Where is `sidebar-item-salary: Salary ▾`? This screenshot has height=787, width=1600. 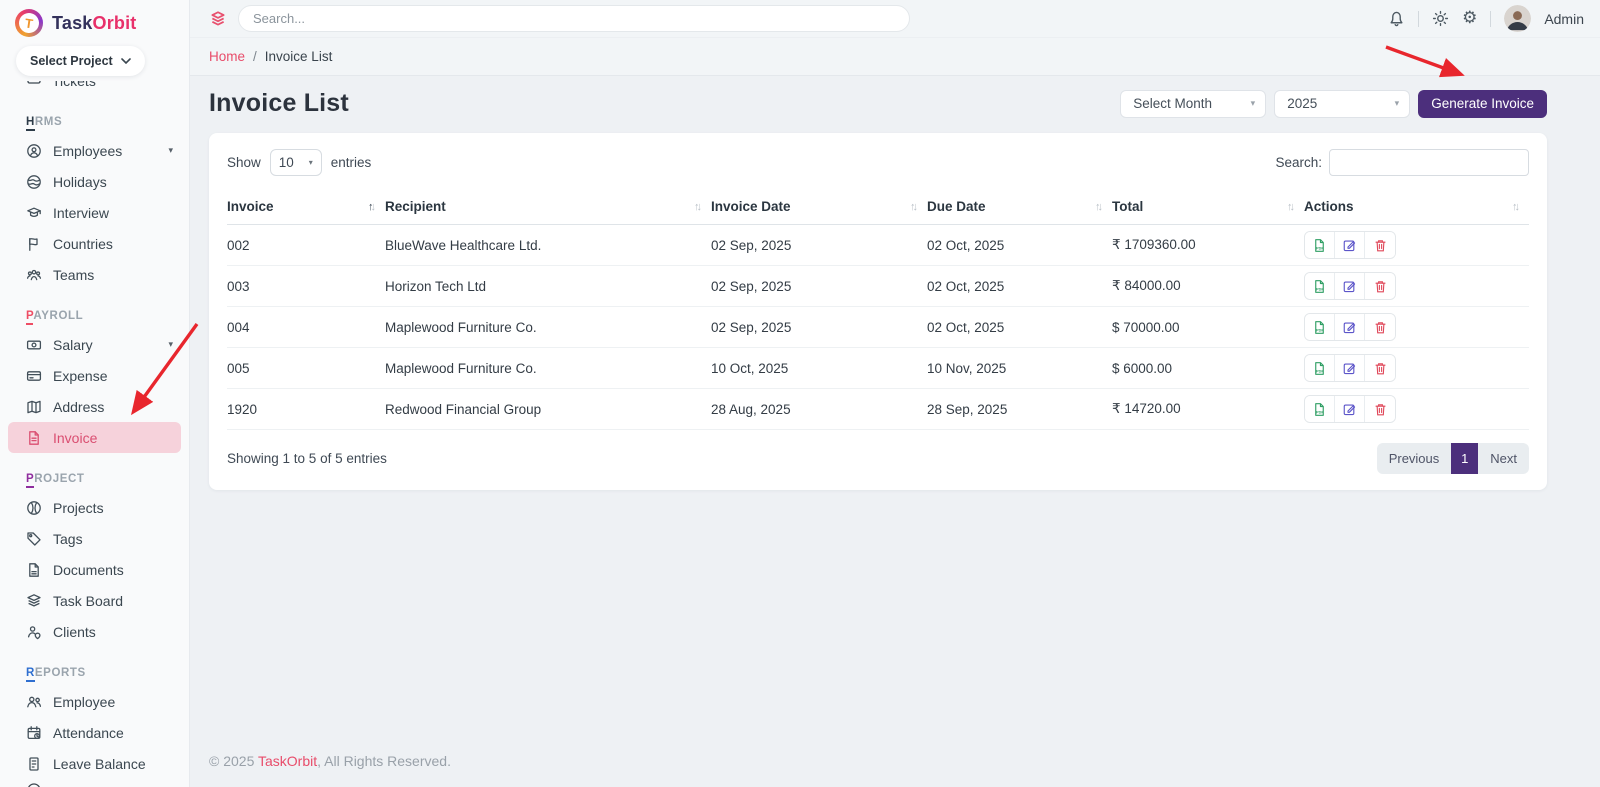 sidebar-item-salary: Salary ▾ is located at coordinates (94, 344).